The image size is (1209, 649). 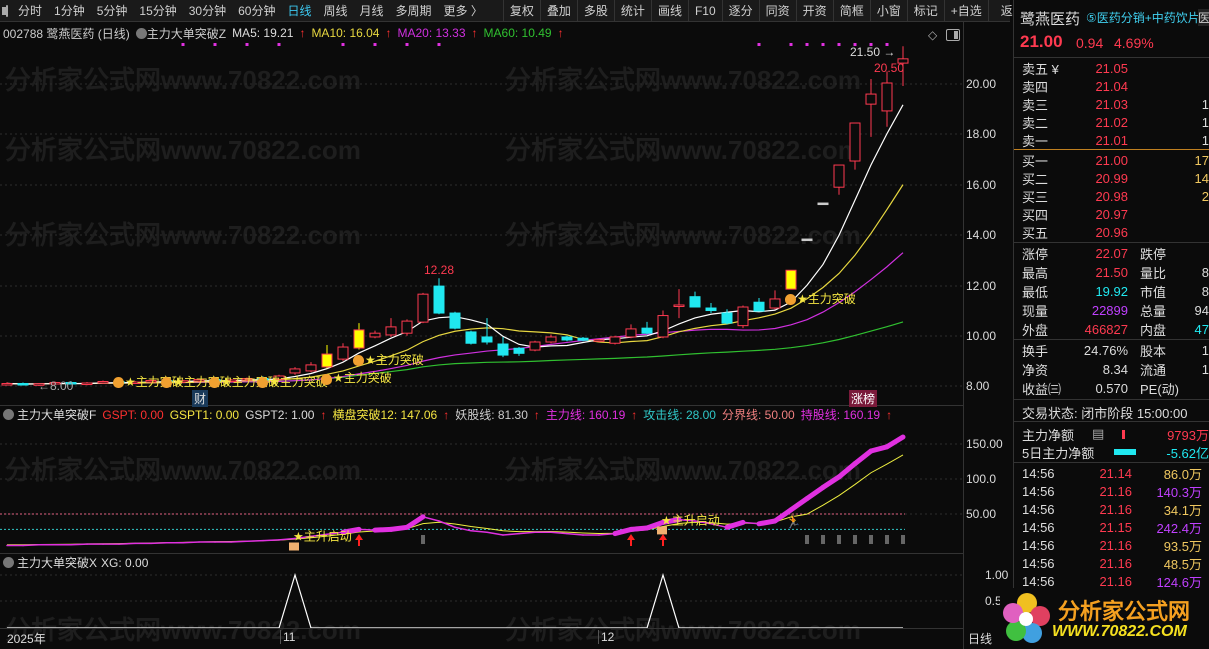 What do you see at coordinates (57, 562) in the screenshot?
I see `sub2-indicator-name: 主力大单突破X` at bounding box center [57, 562].